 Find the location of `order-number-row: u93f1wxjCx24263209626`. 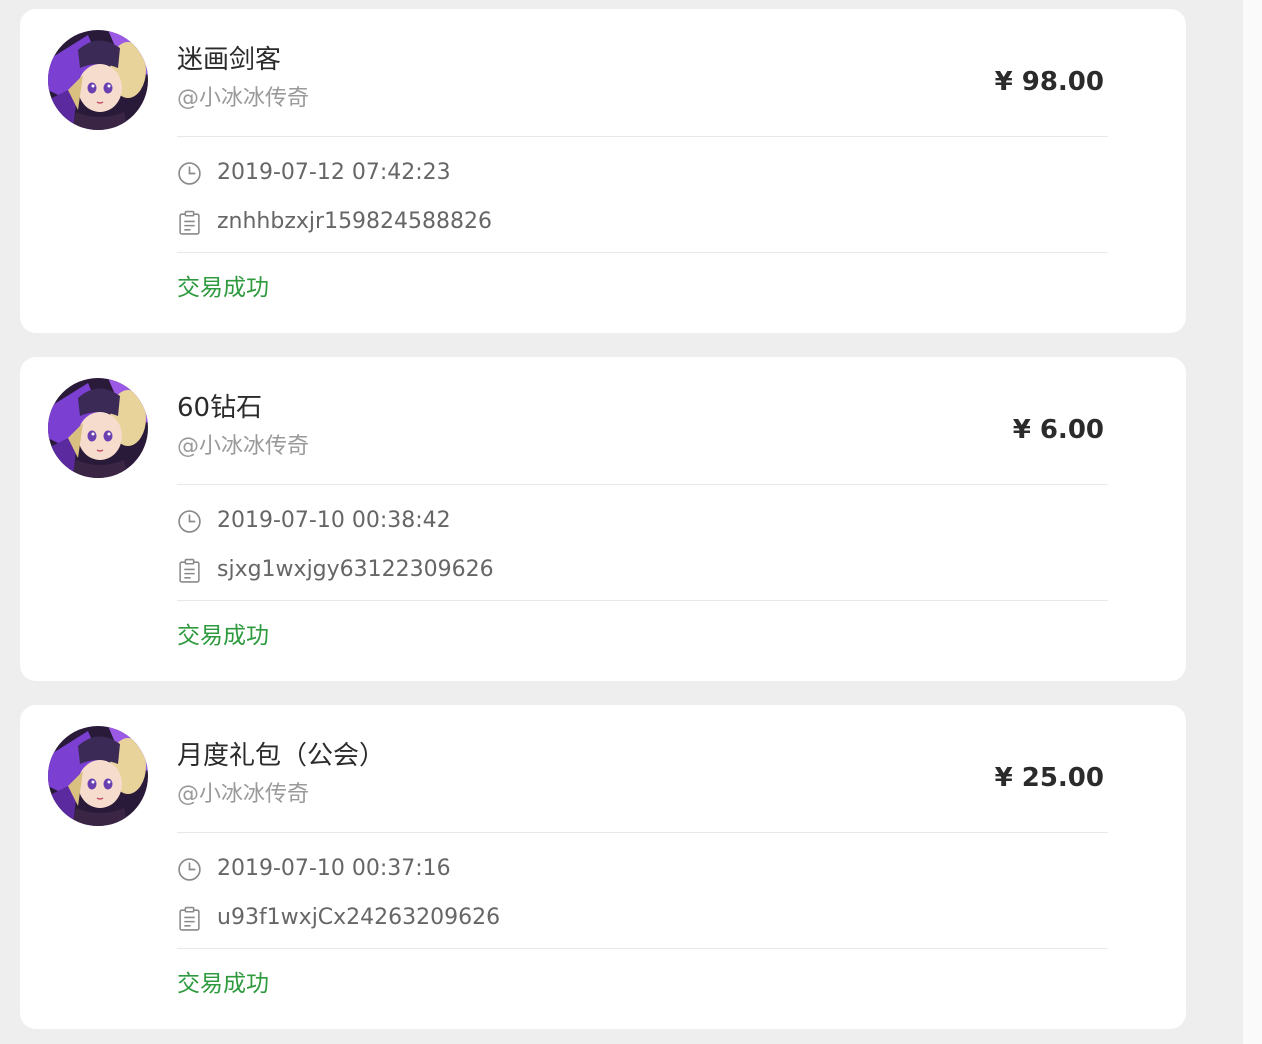

order-number-row: u93f1wxjCx24263209626 is located at coordinates (338, 918).